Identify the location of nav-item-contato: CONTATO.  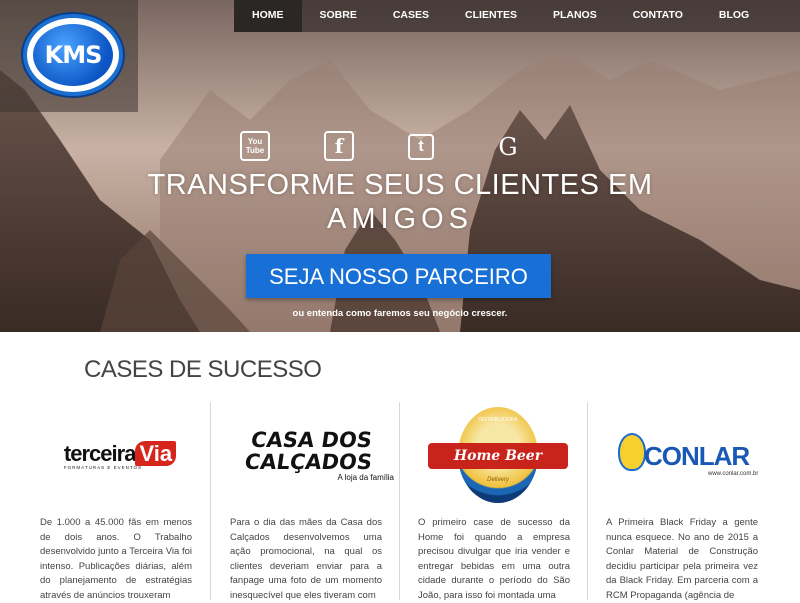
(658, 16).